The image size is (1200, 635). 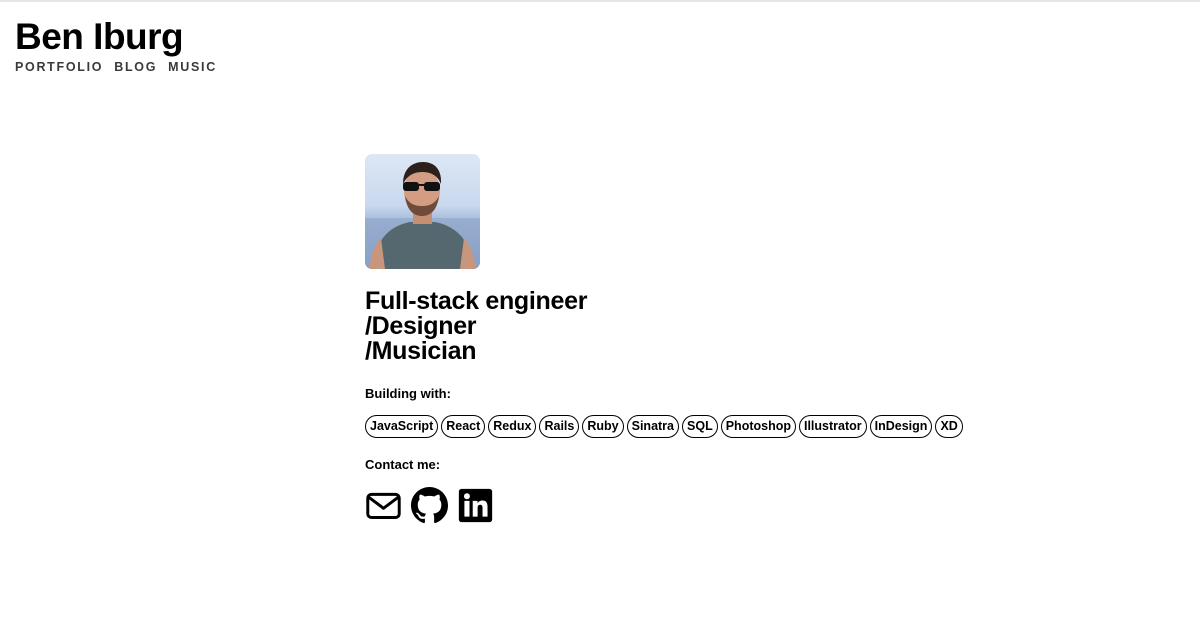 I want to click on tagline: Full-stack engineer /Designer /Musician, so click(x=685, y=326).